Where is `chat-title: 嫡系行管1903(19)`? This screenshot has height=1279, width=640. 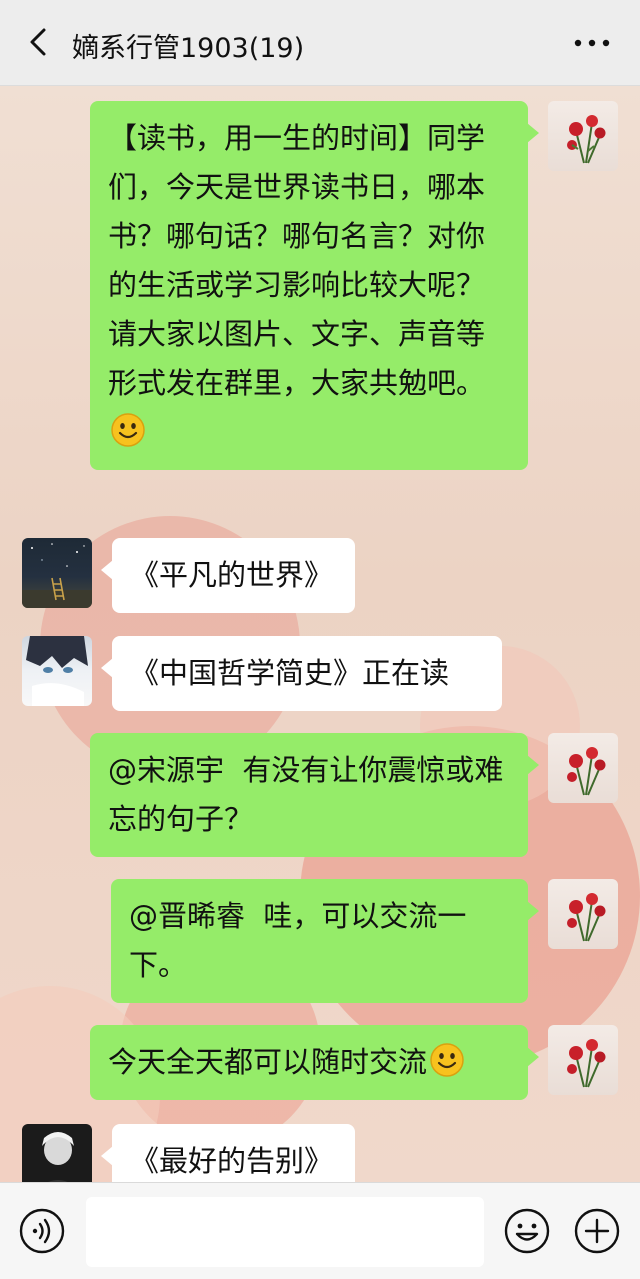
chat-title: 嫡系行管1903(19) is located at coordinates (188, 48).